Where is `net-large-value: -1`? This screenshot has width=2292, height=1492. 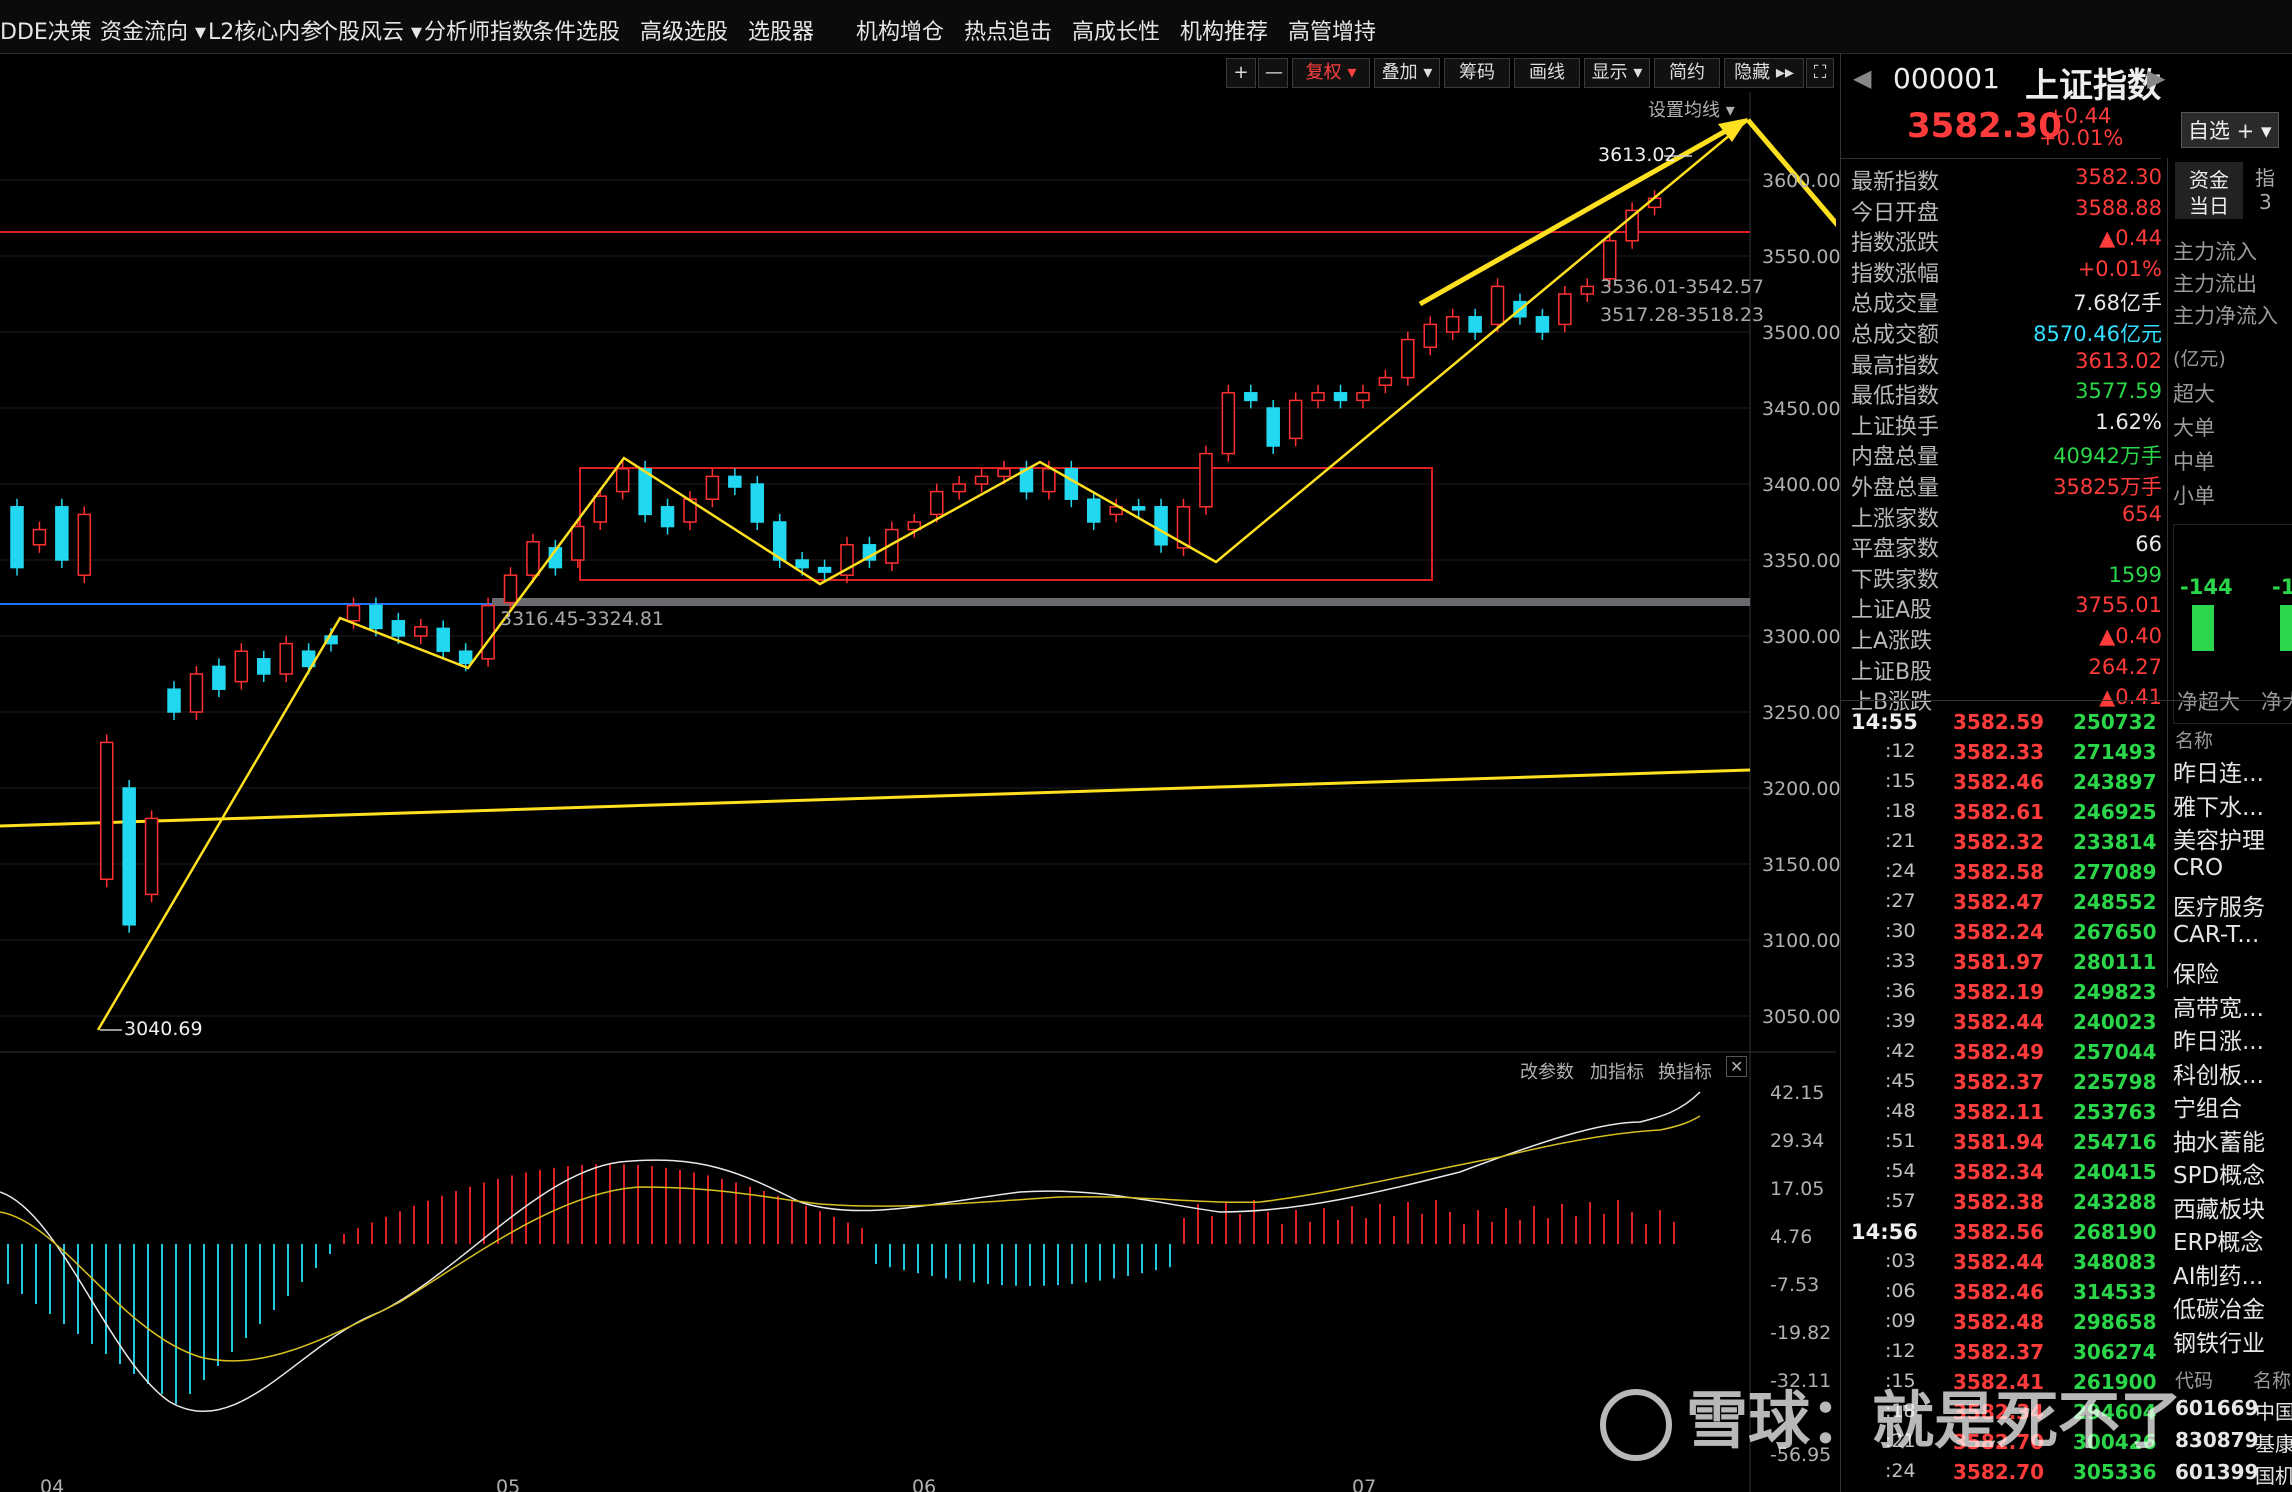
net-large-value: -1 is located at coordinates (2282, 587).